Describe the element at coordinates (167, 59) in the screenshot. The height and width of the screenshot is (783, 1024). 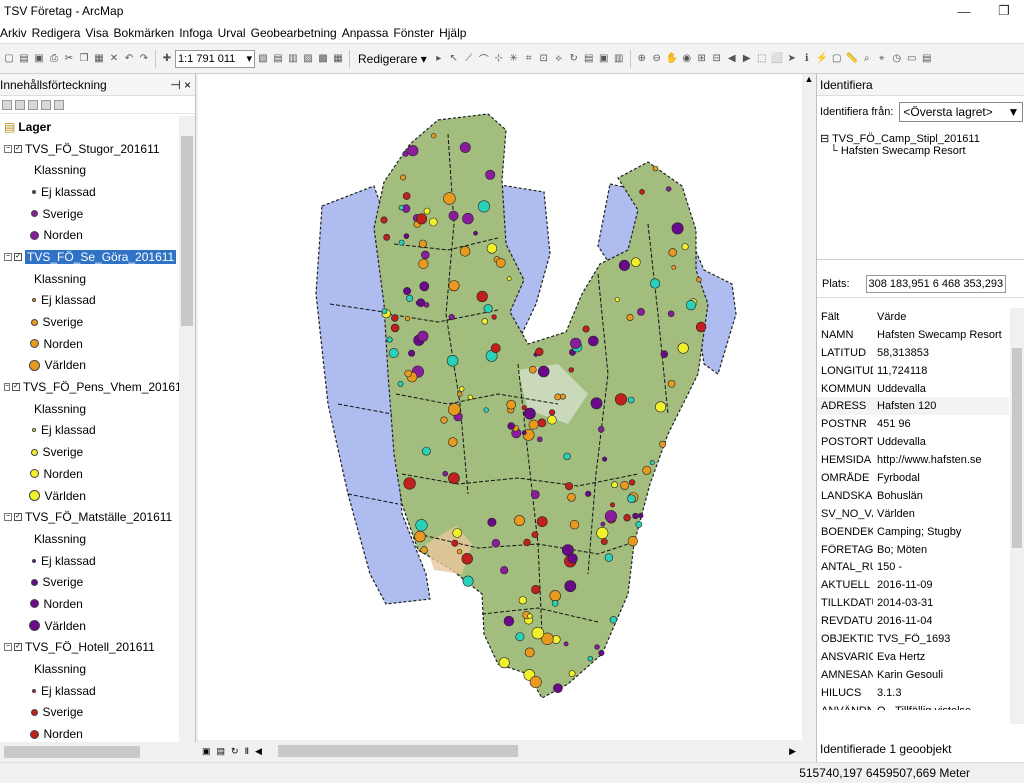
I see `add-data-icon: ✚` at that location.